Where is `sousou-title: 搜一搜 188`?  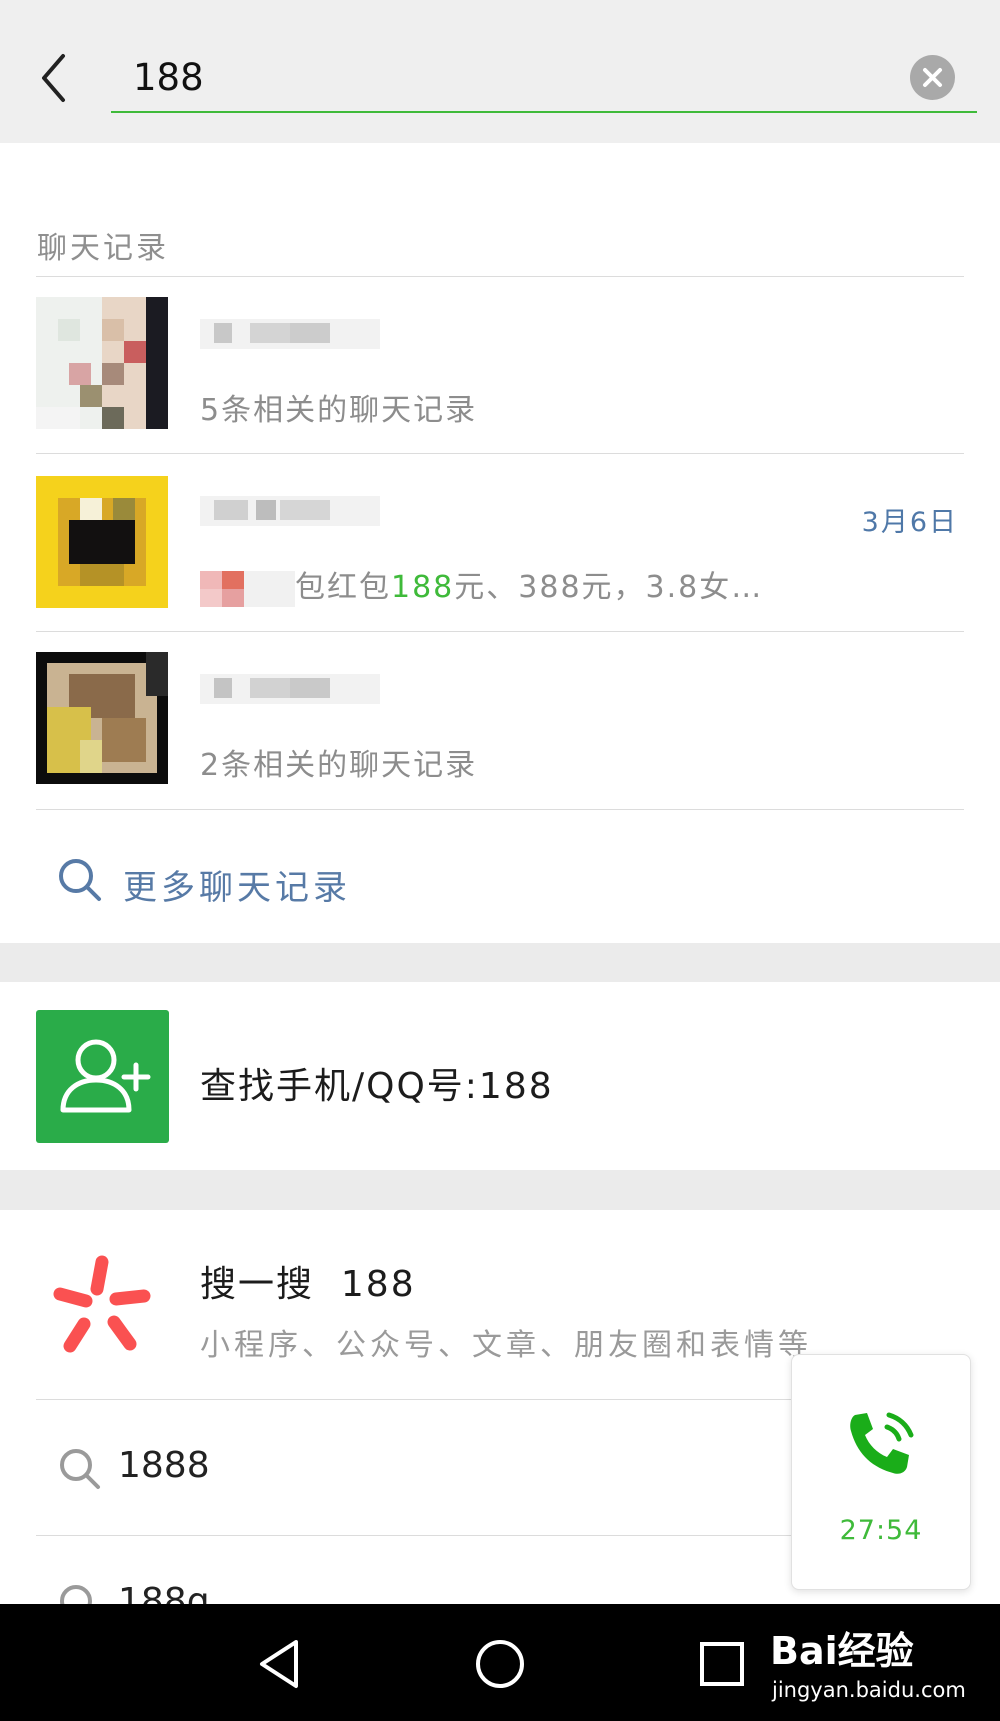
sousou-title: 搜一搜 188 is located at coordinates (308, 1284).